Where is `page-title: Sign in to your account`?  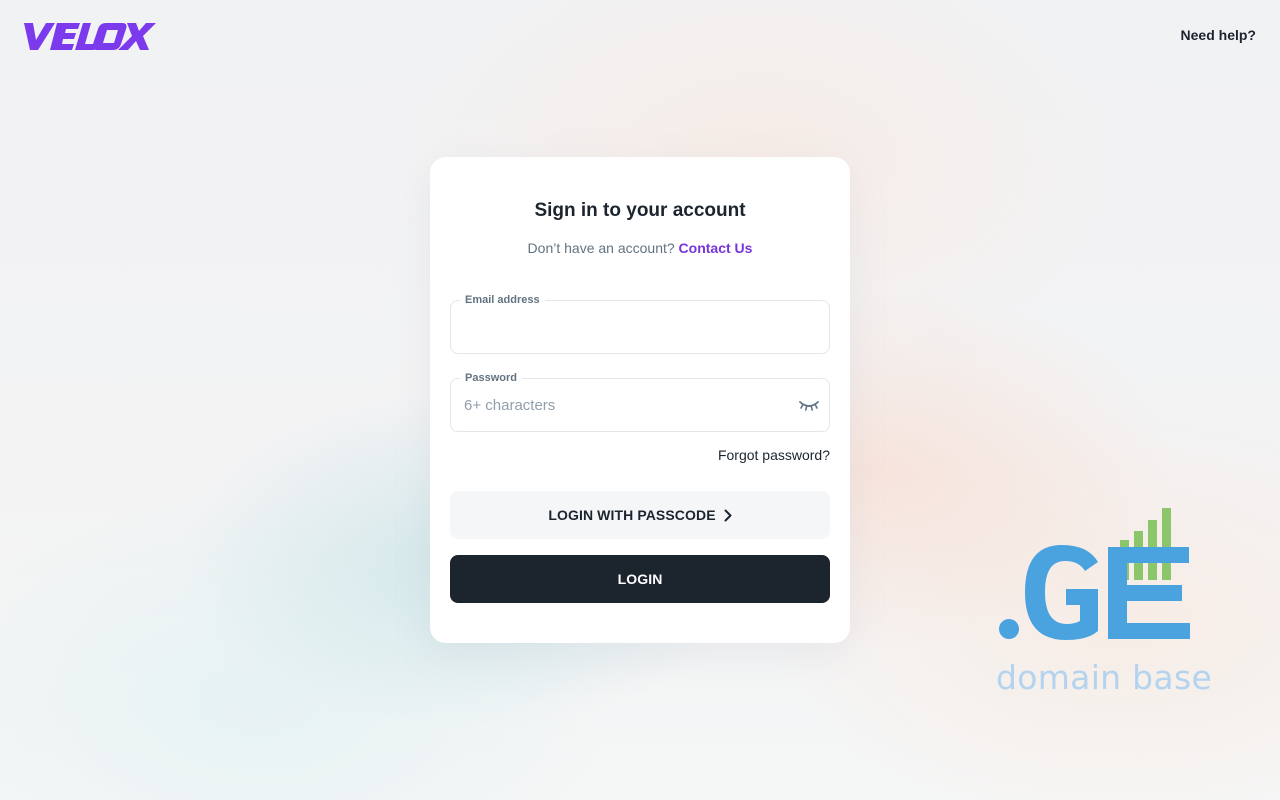
page-title: Sign in to your account is located at coordinates (640, 210).